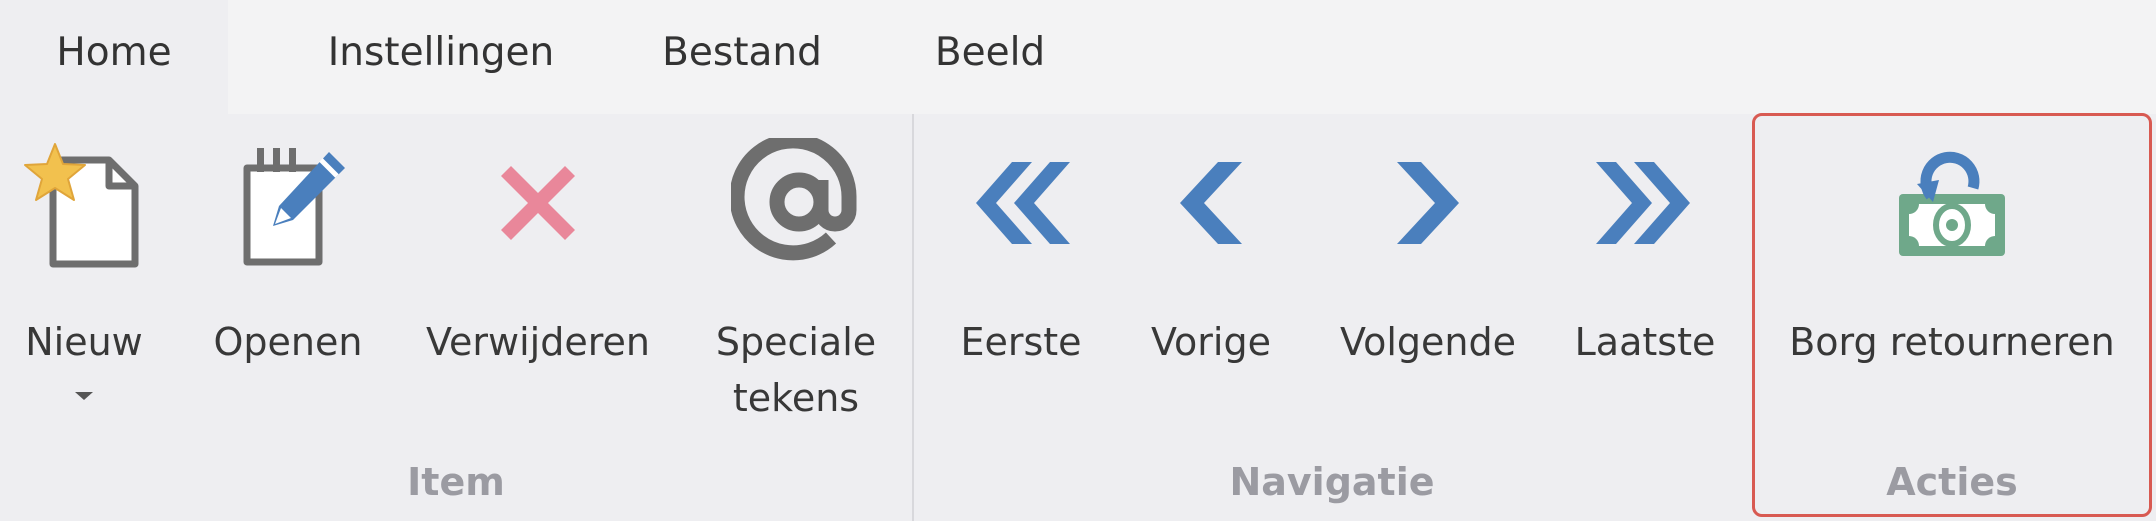 The height and width of the screenshot is (521, 2156). What do you see at coordinates (796, 370) in the screenshot?
I see `speciale-tekens-label: Speciale tekens` at bounding box center [796, 370].